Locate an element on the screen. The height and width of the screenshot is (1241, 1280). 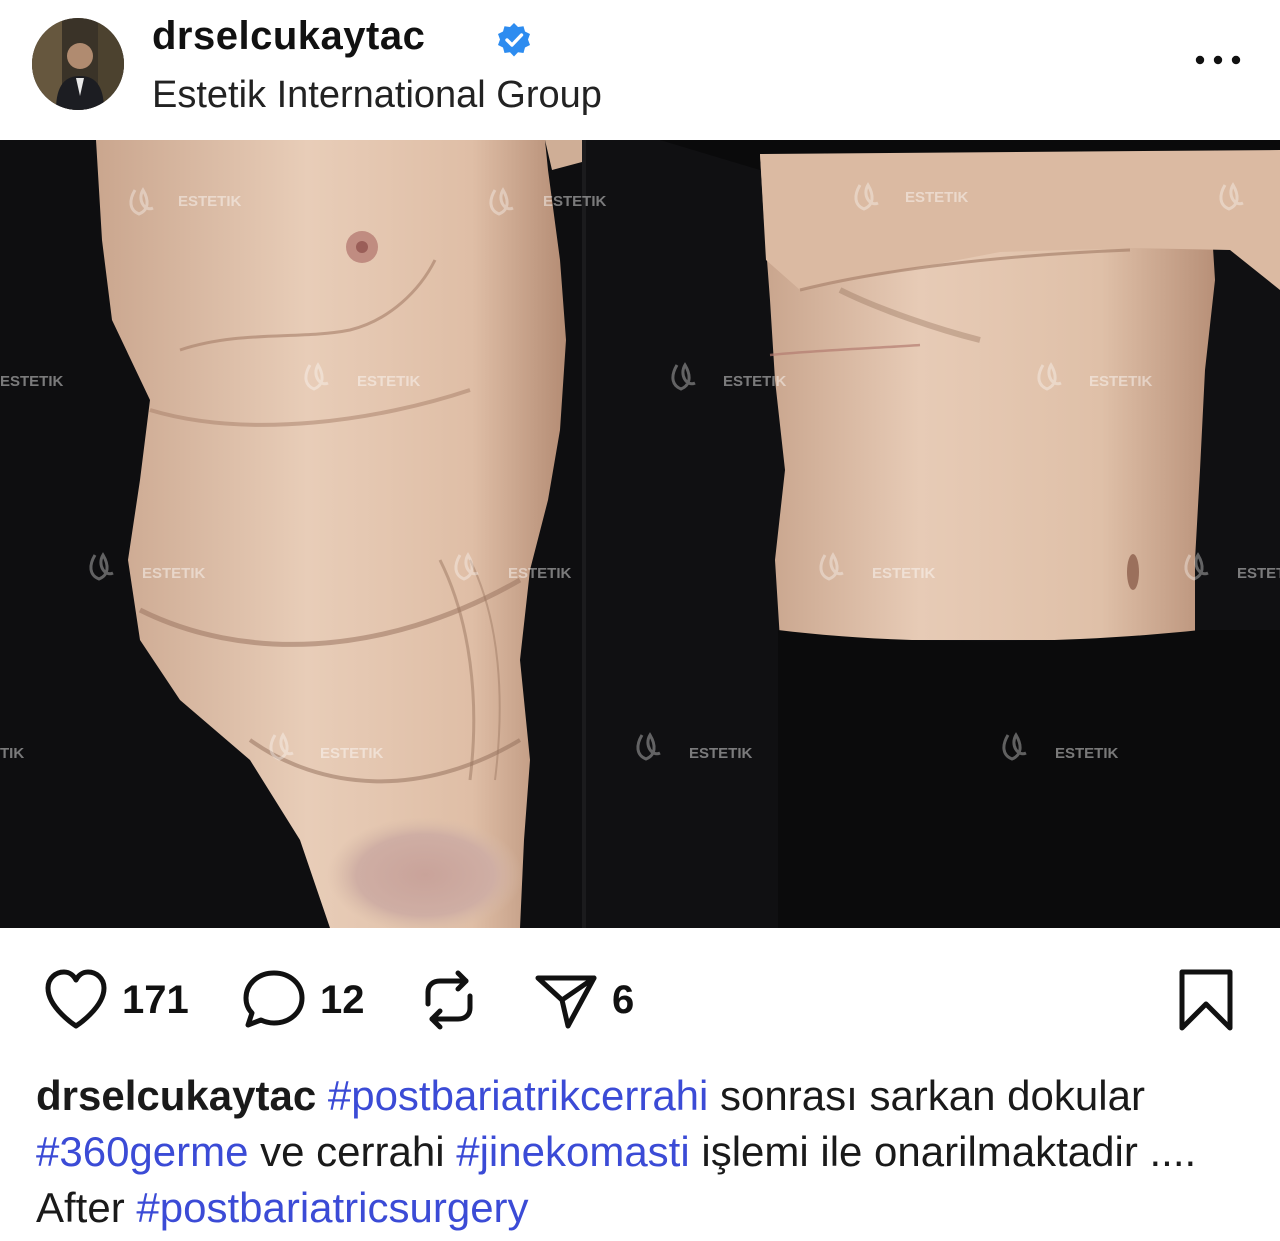
repost-icon is located at coordinates (449, 1000).